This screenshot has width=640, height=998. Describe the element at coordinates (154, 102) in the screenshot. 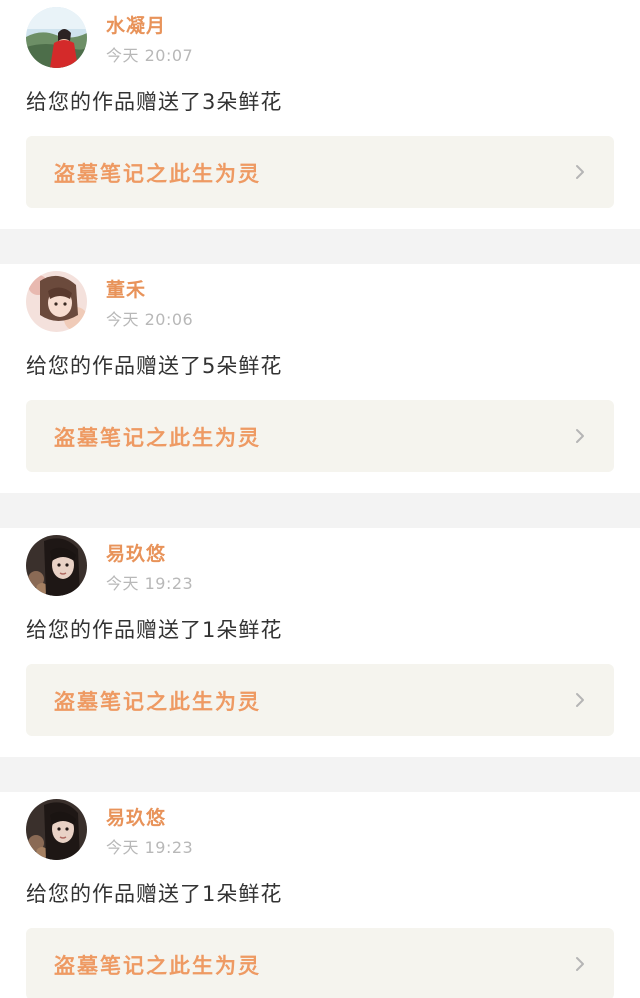

I see `gift-message: 给您的作品赠送了3朵鲜花` at that location.